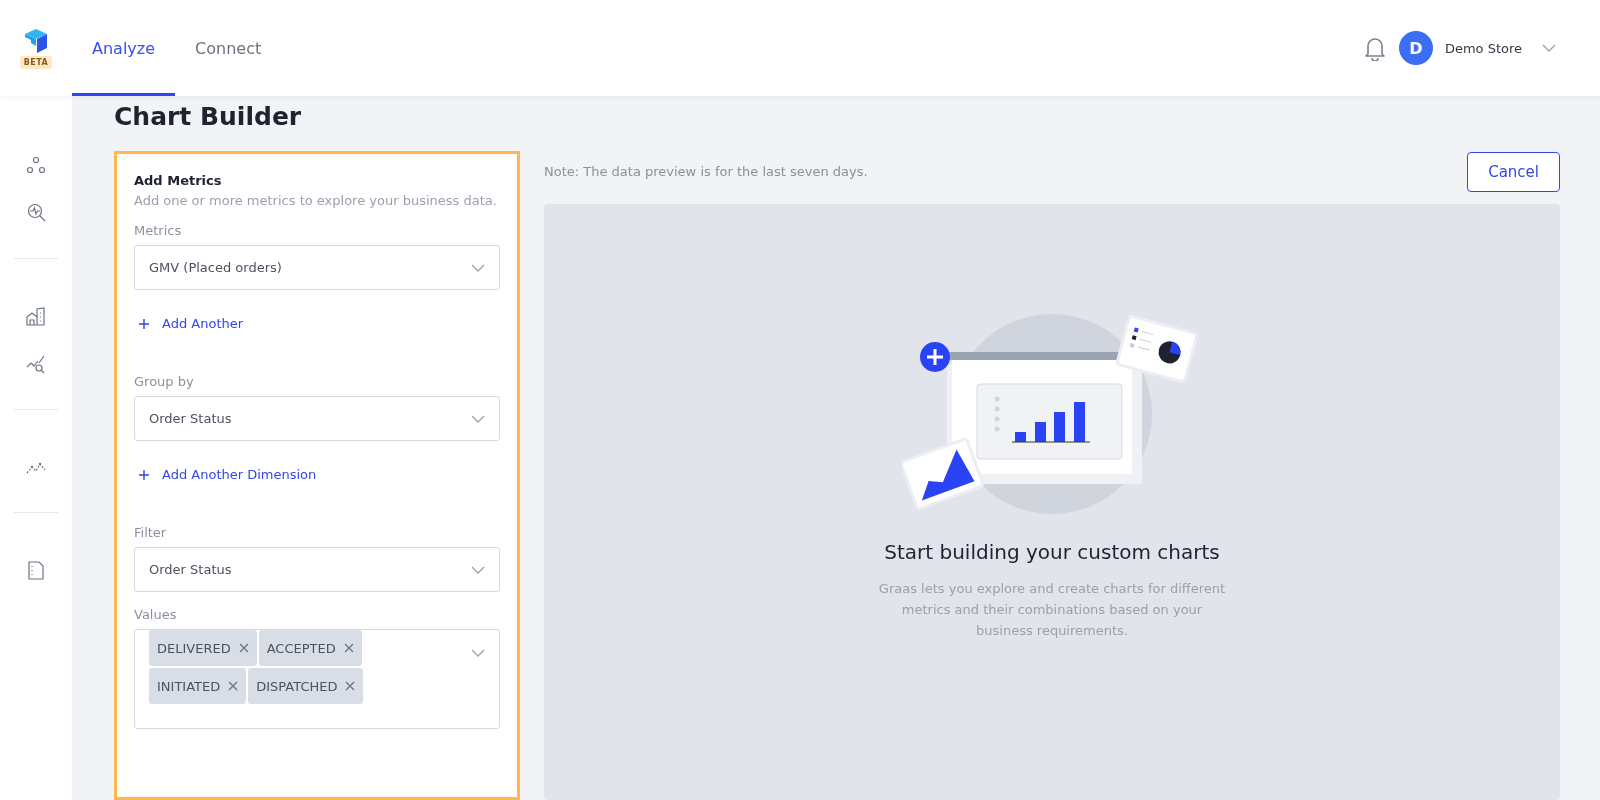 The image size is (1600, 800). I want to click on document-icon, so click(36, 570).